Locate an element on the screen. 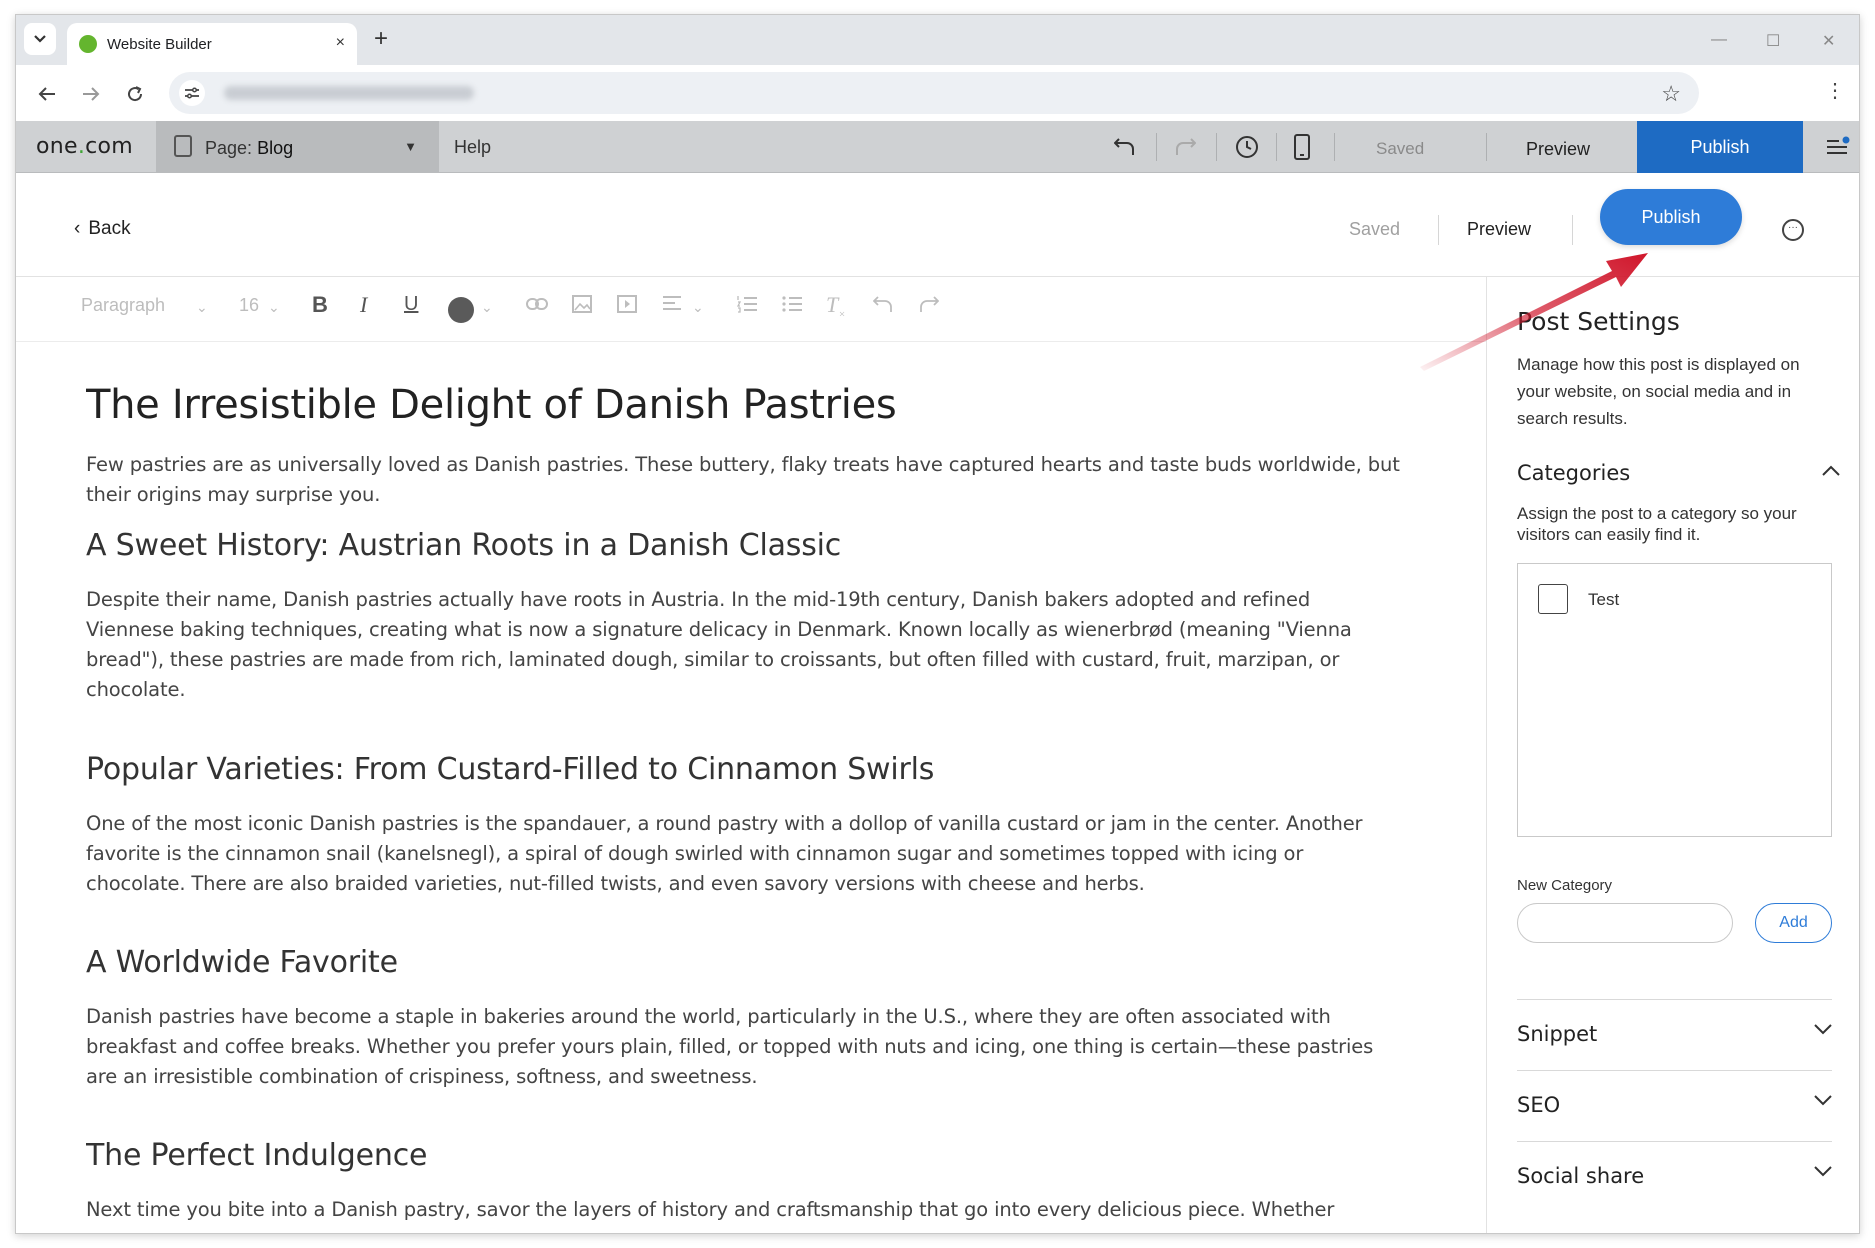 This screenshot has height=1248, width=1875. add-category-button: Add is located at coordinates (1793, 923).